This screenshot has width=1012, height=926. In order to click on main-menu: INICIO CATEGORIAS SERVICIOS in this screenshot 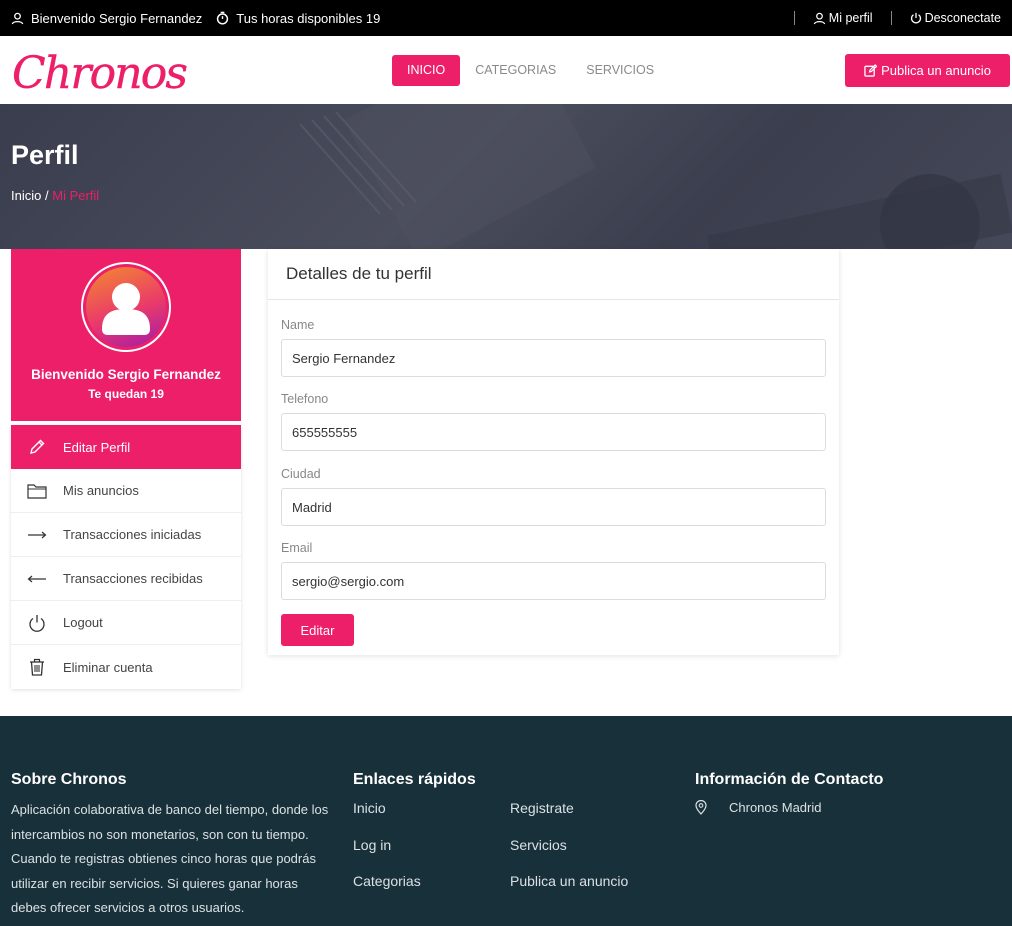, I will do `click(530, 70)`.